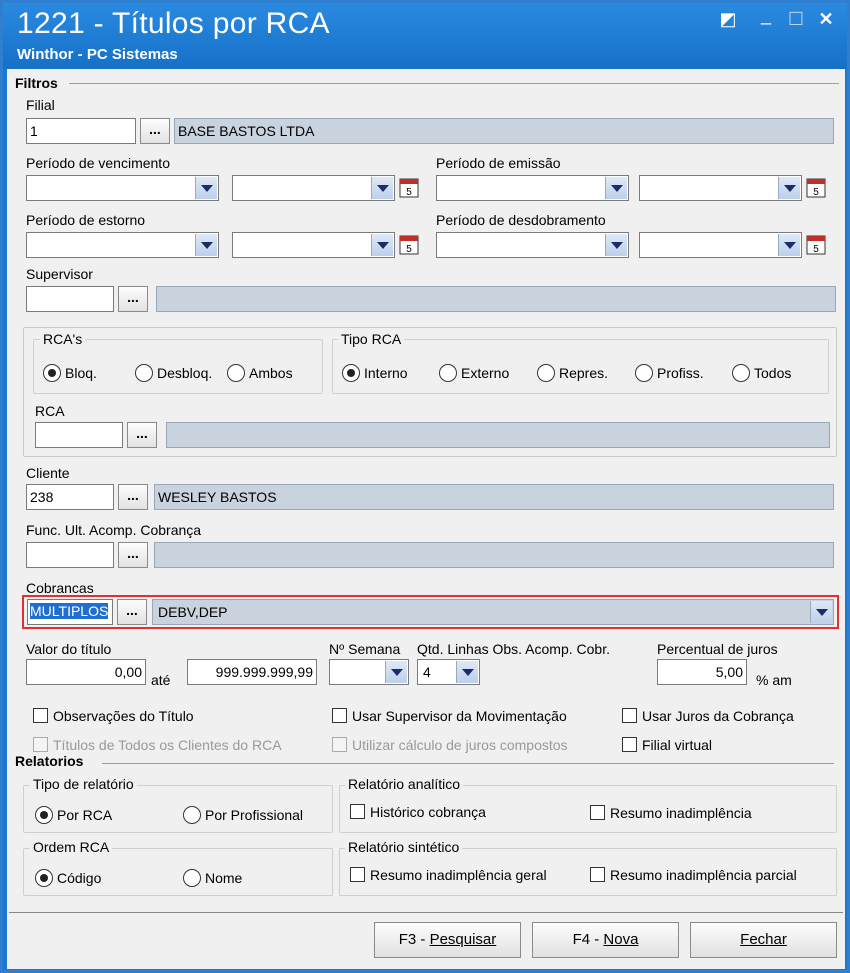  What do you see at coordinates (70, 299) in the screenshot?
I see `supervisor-code-input` at bounding box center [70, 299].